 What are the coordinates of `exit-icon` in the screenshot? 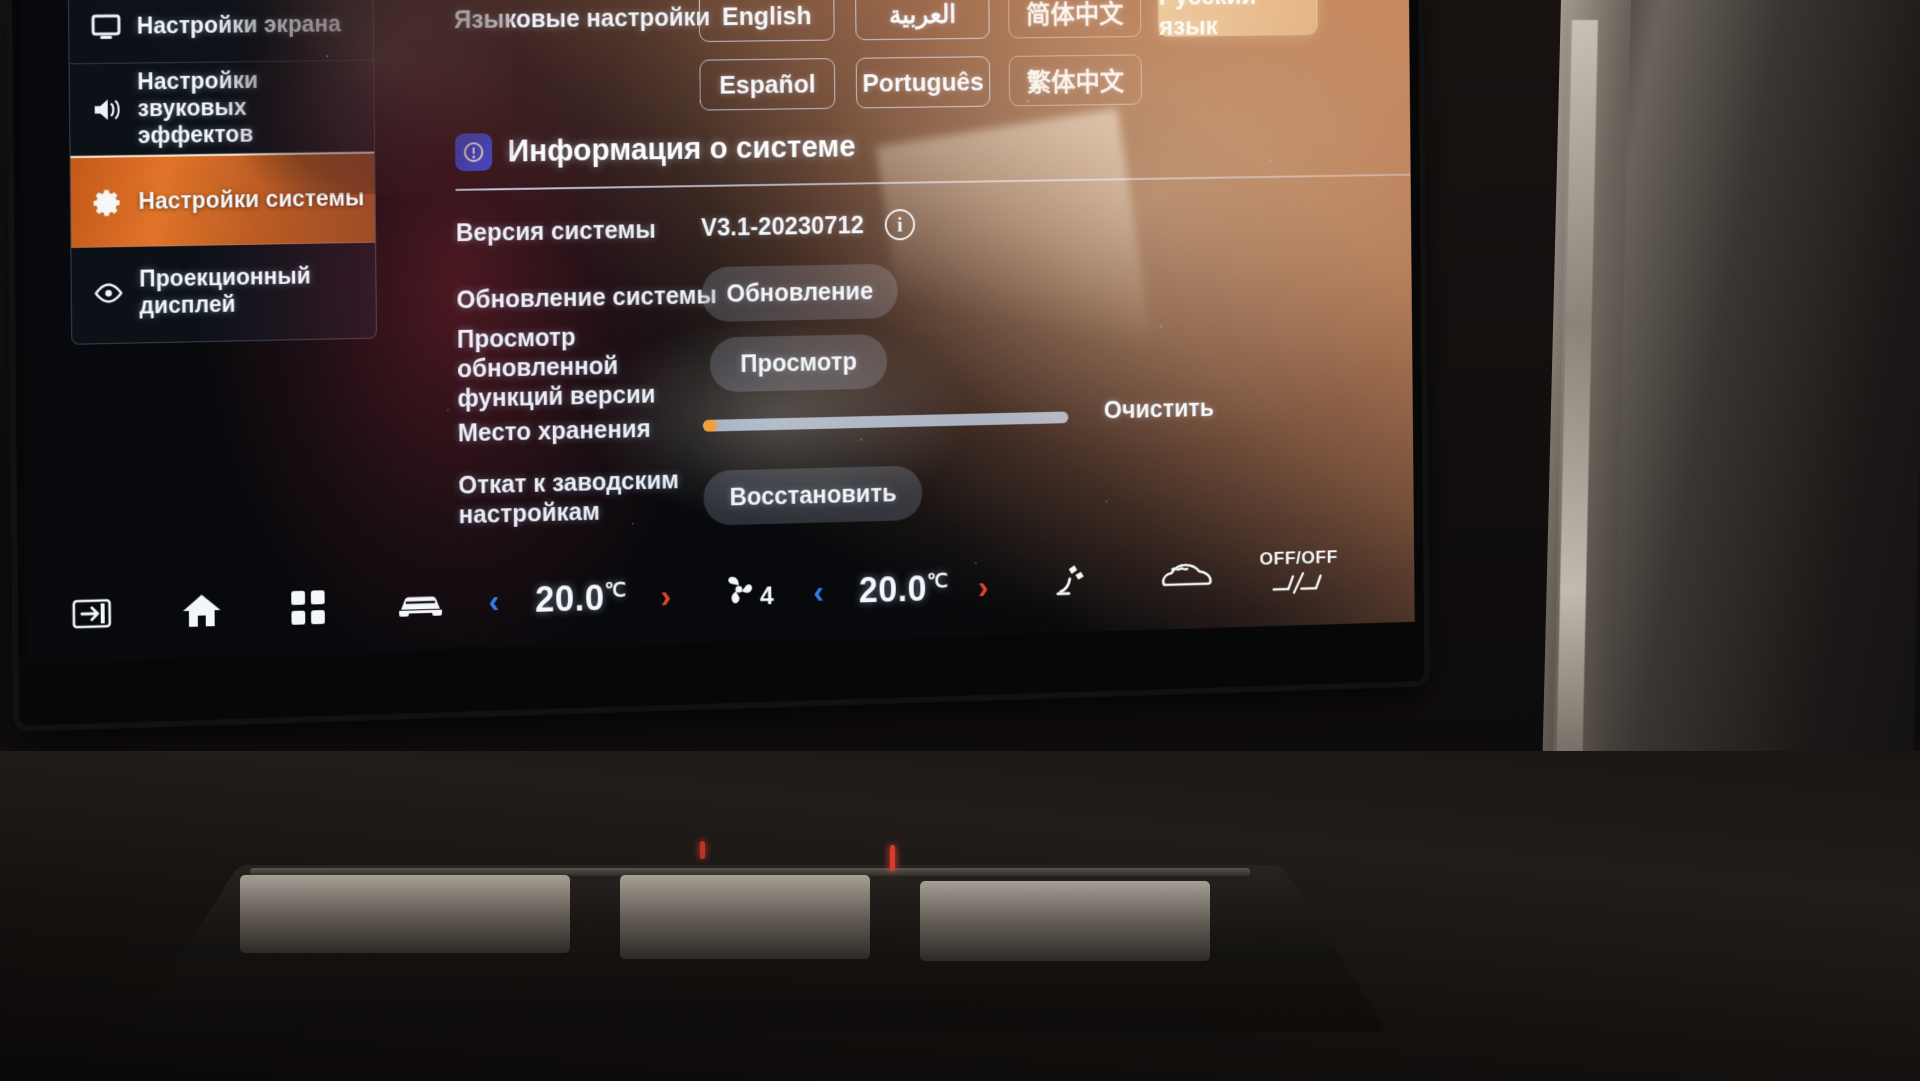 It's located at (92, 613).